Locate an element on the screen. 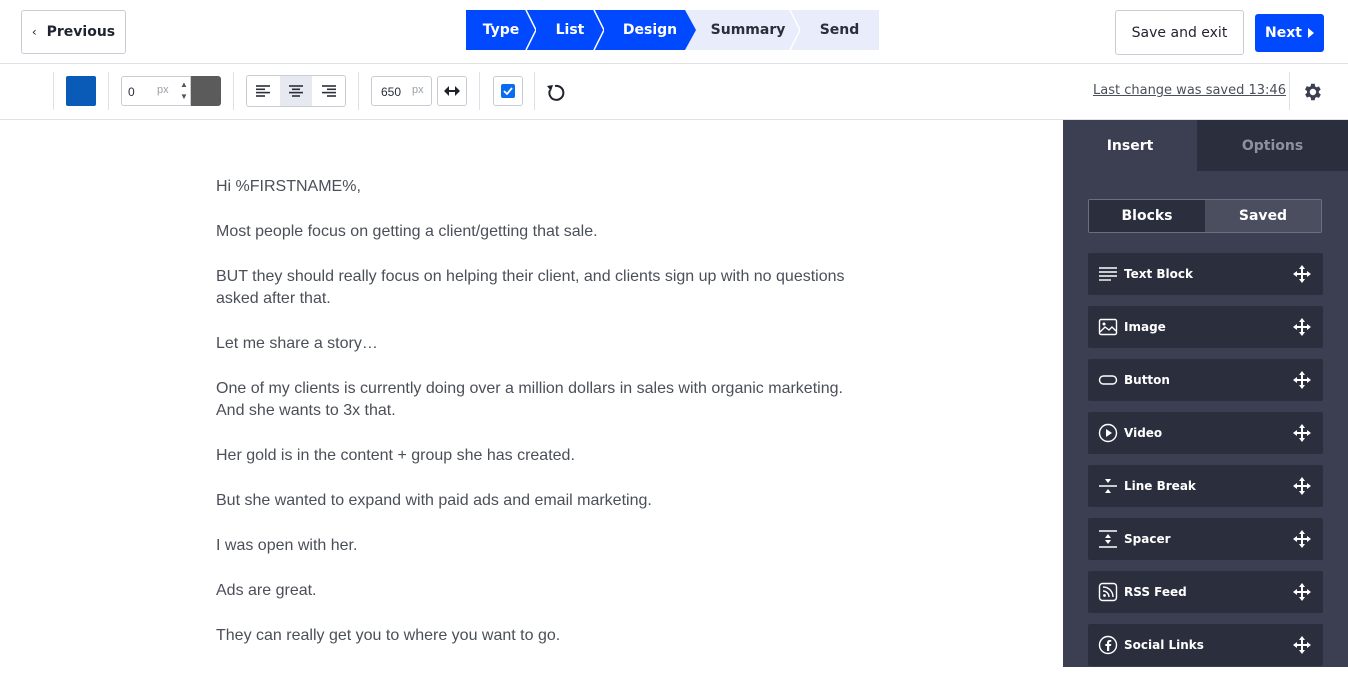  wizard-steps: Type List Design Summary Send is located at coordinates (672, 30).